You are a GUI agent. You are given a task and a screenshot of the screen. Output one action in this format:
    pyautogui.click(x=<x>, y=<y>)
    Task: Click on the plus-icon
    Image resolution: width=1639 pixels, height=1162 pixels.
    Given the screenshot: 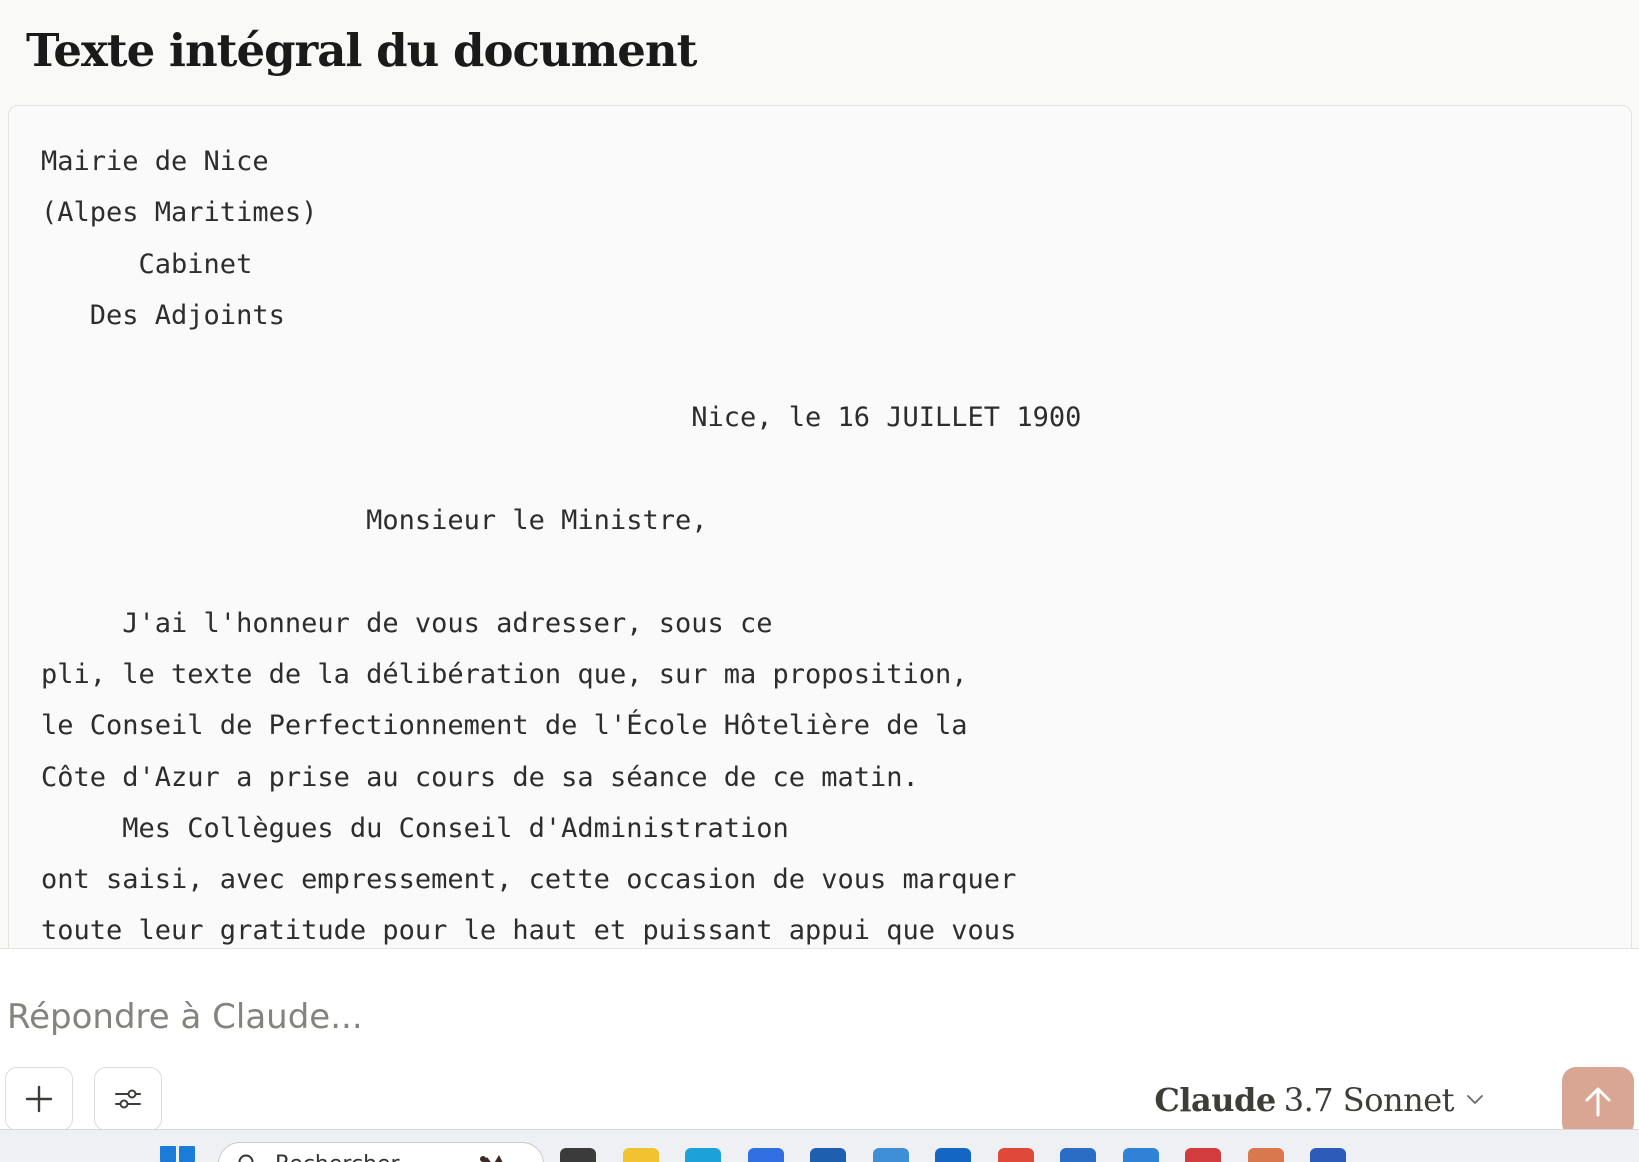 What is the action you would take?
    pyautogui.click(x=39, y=1099)
    